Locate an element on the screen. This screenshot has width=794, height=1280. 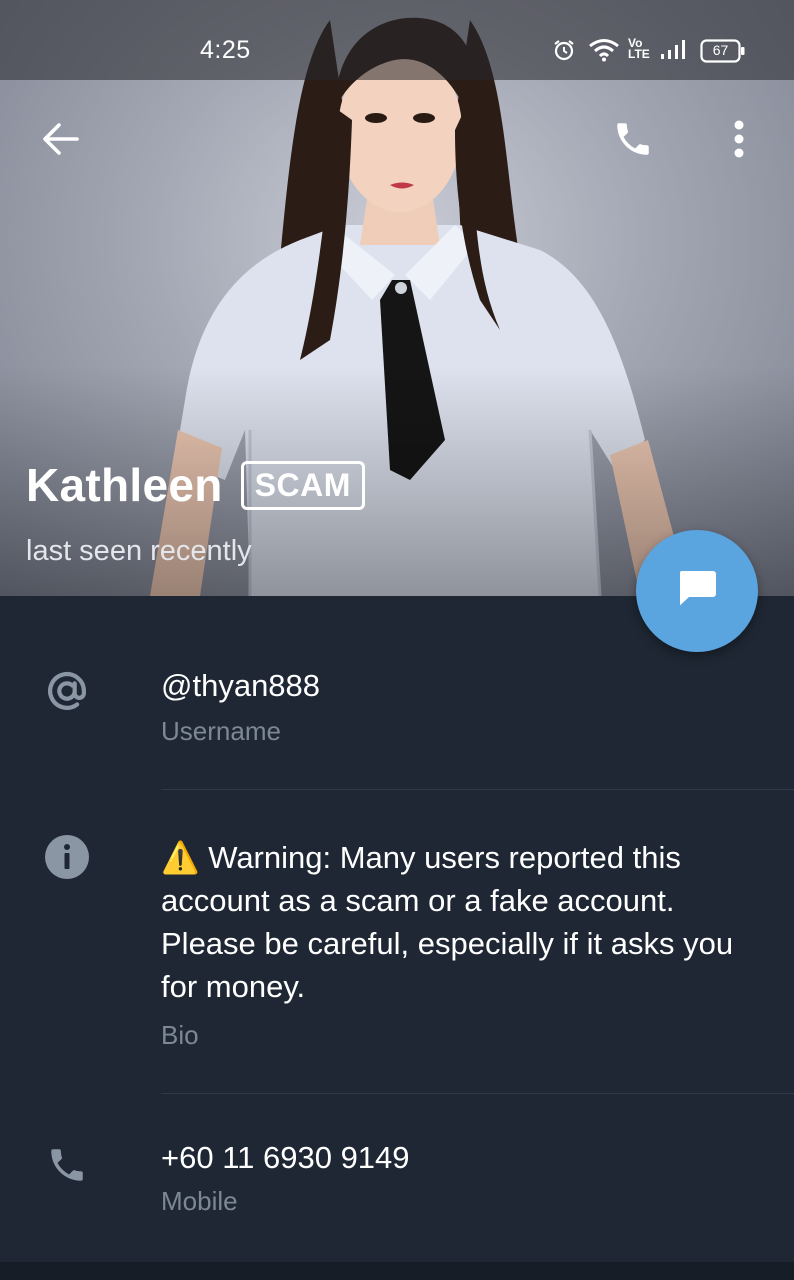
status-bar: 4:25 Vo LTE 67 is located at coordinates (397, 40).